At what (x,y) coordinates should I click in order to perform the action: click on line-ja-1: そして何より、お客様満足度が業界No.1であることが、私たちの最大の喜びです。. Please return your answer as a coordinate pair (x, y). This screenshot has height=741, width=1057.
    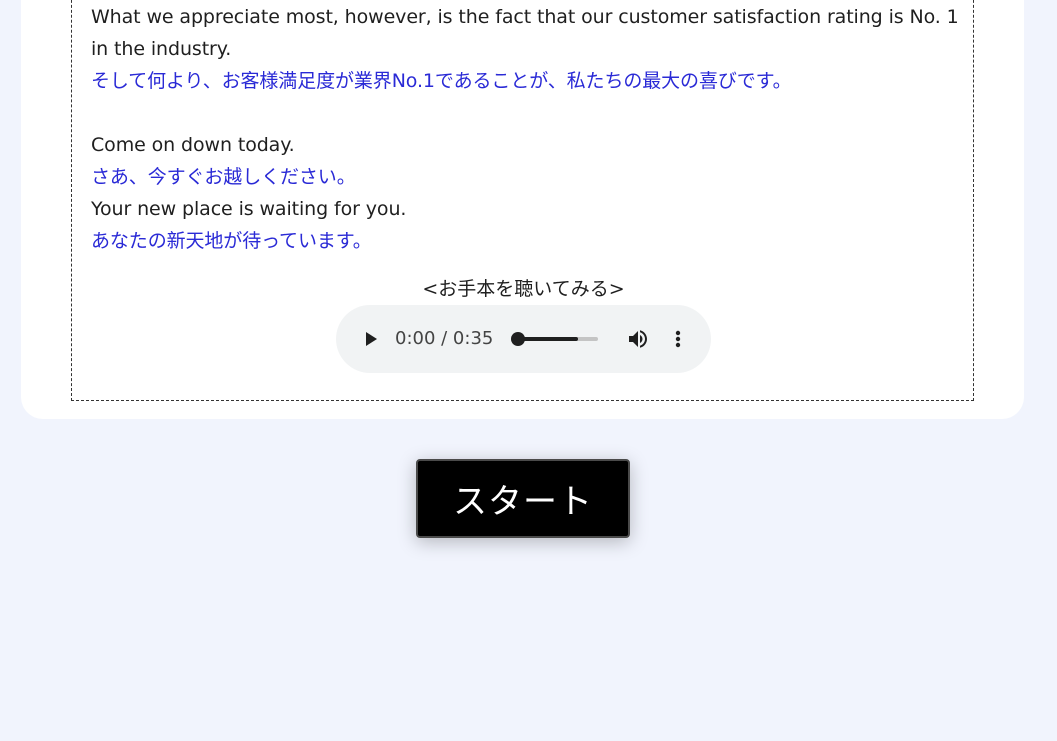
    Looking at the image, I should click on (441, 81).